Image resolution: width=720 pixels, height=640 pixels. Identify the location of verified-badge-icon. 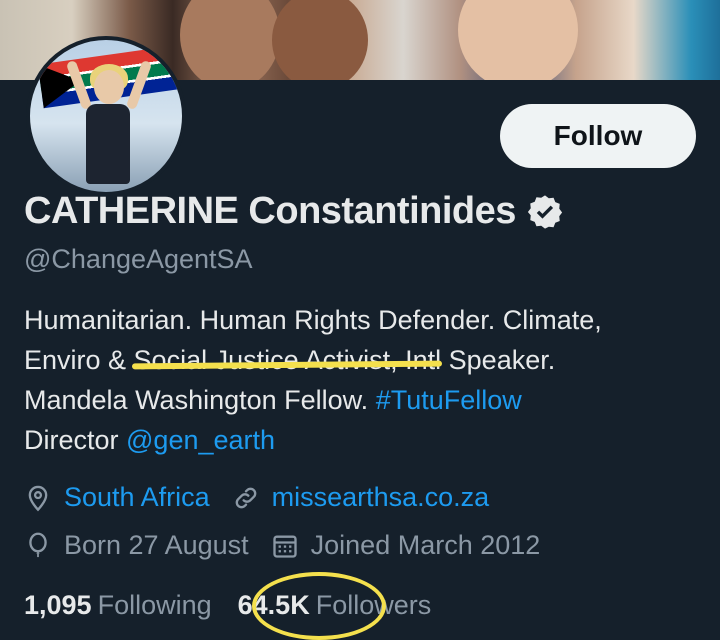
(545, 212).